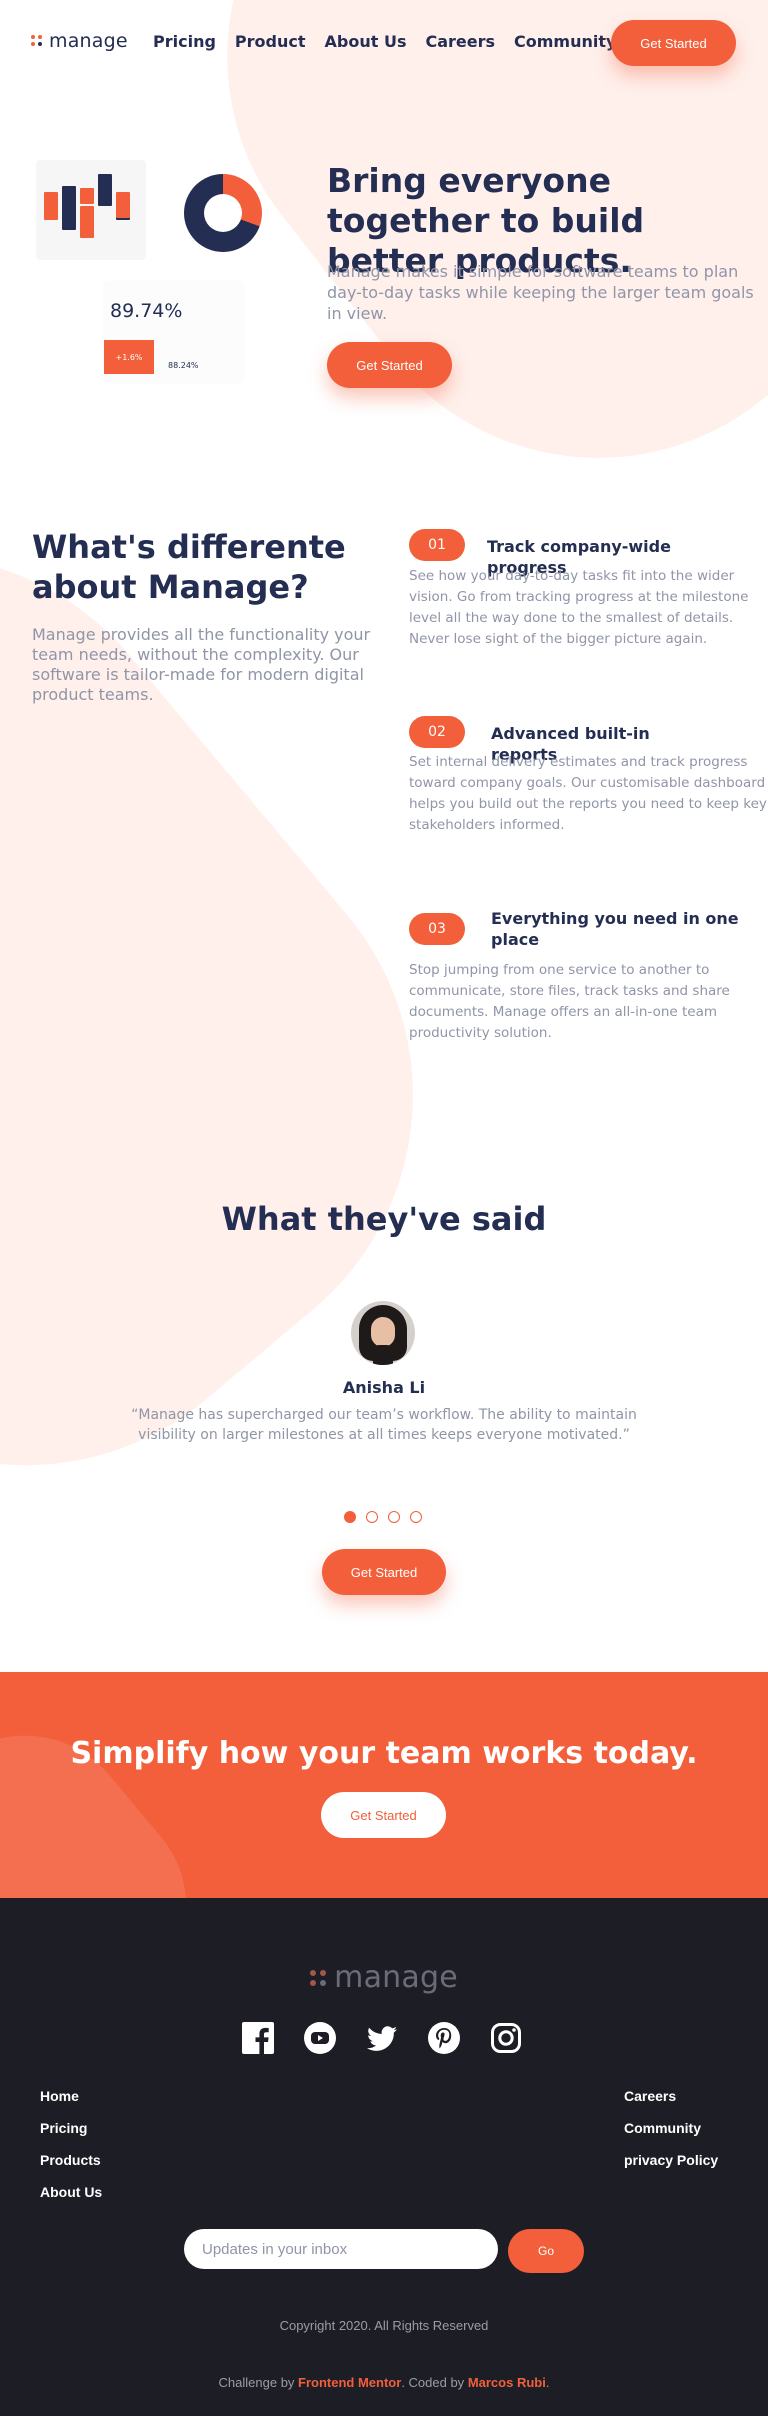 The width and height of the screenshot is (768, 2416). What do you see at coordinates (506, 2038) in the screenshot?
I see `instagram-icon` at bounding box center [506, 2038].